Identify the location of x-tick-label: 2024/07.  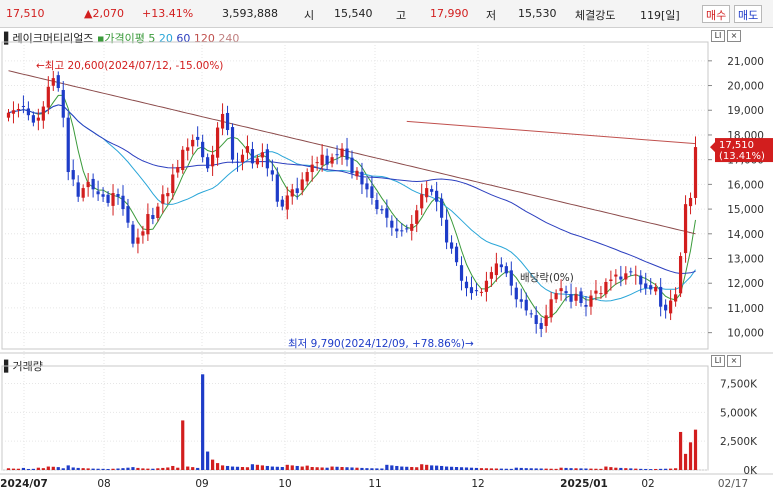
(24, 484).